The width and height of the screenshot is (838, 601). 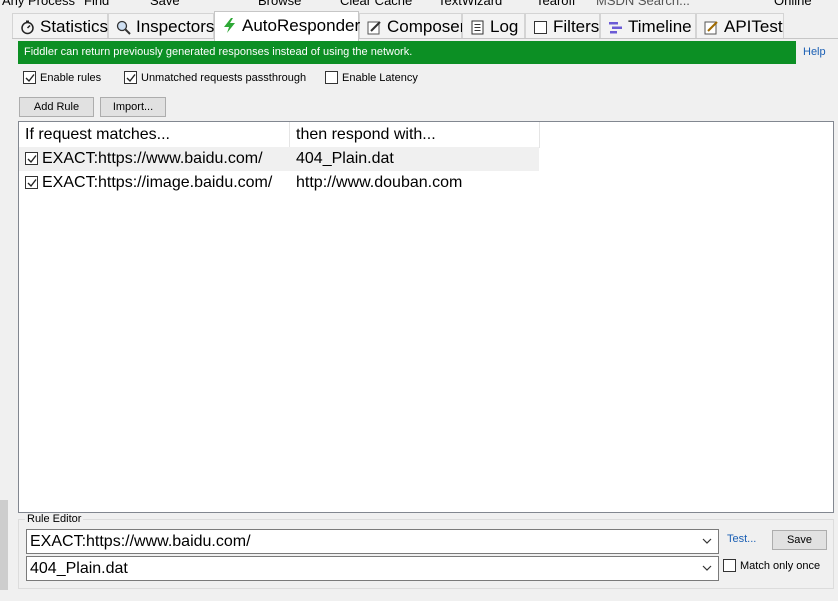 What do you see at coordinates (224, 78) in the screenshot?
I see `unmatched-passthrough-label: Unmatched requests passthrough` at bounding box center [224, 78].